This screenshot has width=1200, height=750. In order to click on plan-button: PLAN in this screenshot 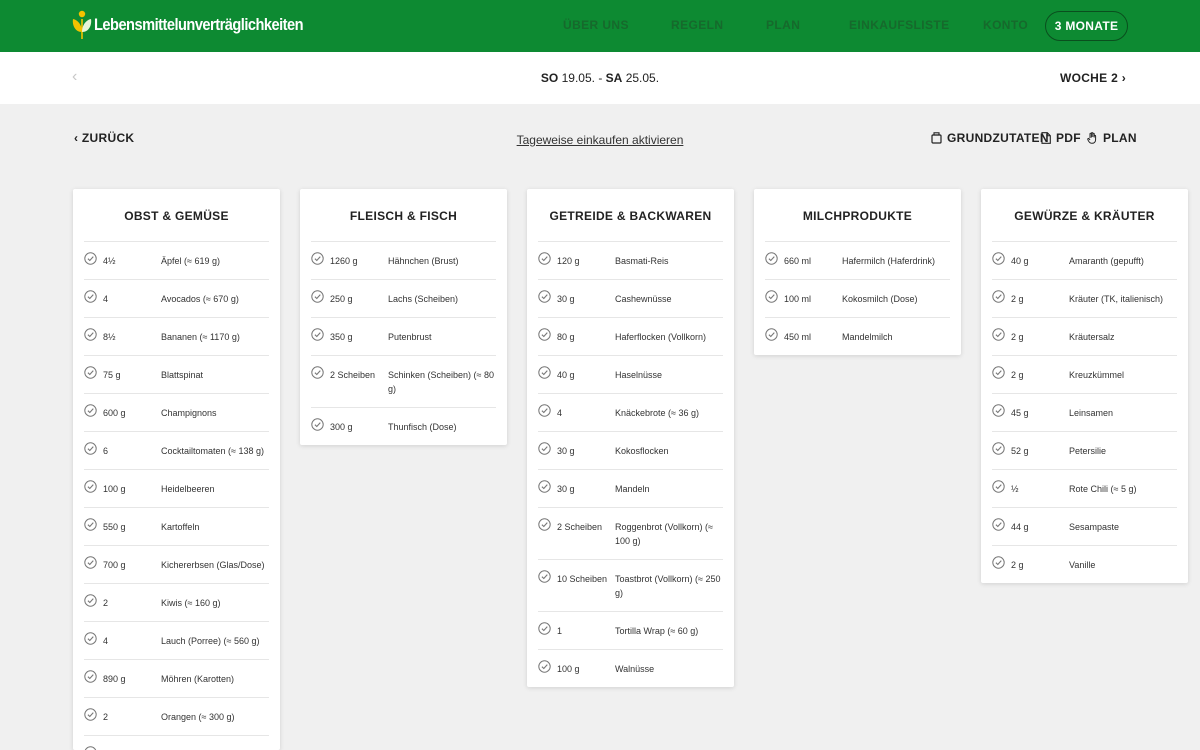, I will do `click(1112, 138)`.